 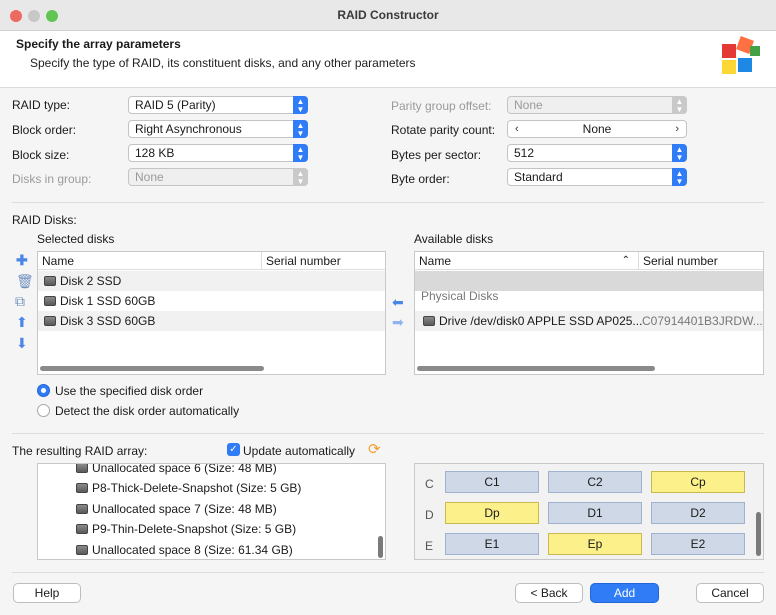 What do you see at coordinates (44, 220) in the screenshot?
I see `raid-disks-label: RAID Disks:` at bounding box center [44, 220].